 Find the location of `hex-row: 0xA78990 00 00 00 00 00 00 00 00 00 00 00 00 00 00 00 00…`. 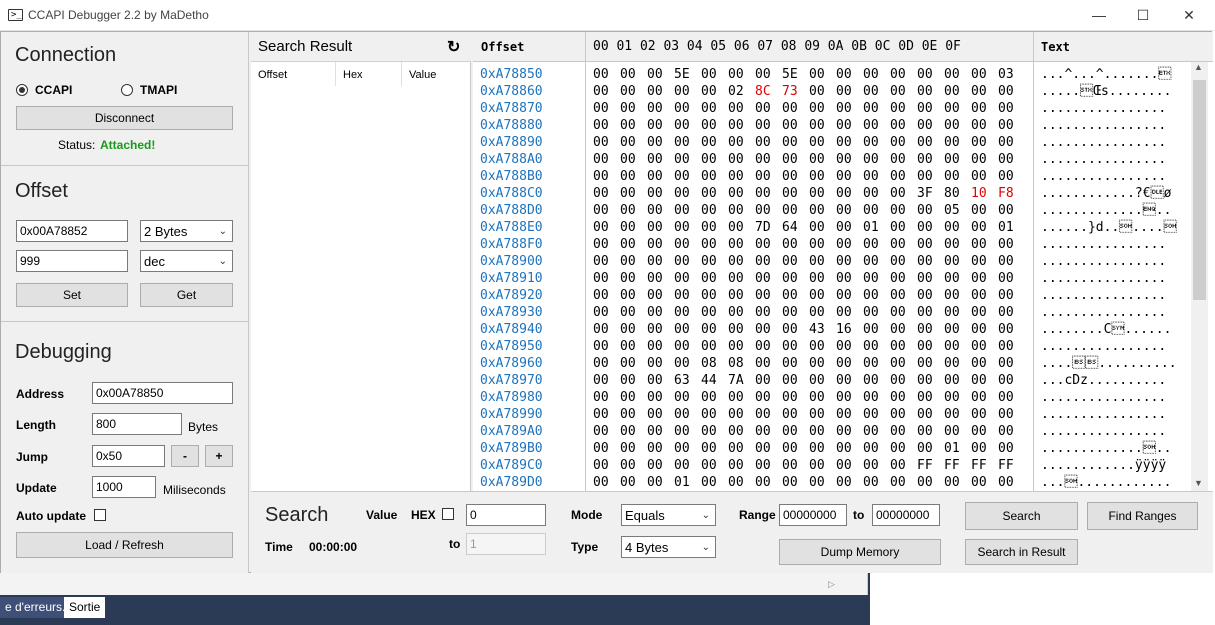

hex-row: 0xA78990 00 00 00 00 00 00 00 00 00 00 00 00 00 00 00 00… is located at coordinates (832, 414).